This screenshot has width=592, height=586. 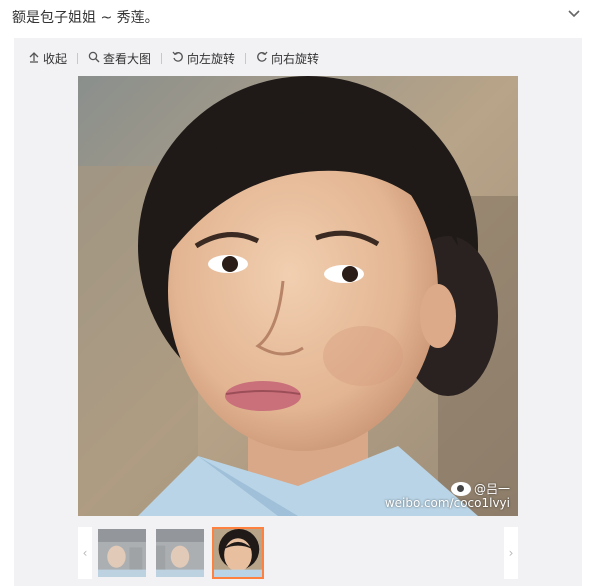 What do you see at coordinates (574, 14) in the screenshot?
I see `chevron-down-icon` at bounding box center [574, 14].